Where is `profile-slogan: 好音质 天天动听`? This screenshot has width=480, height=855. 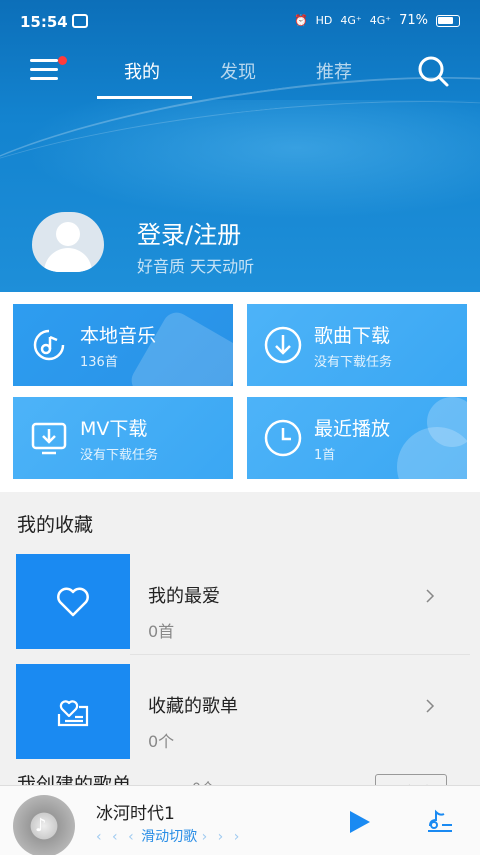 profile-slogan: 好音质 天天动听 is located at coordinates (196, 266).